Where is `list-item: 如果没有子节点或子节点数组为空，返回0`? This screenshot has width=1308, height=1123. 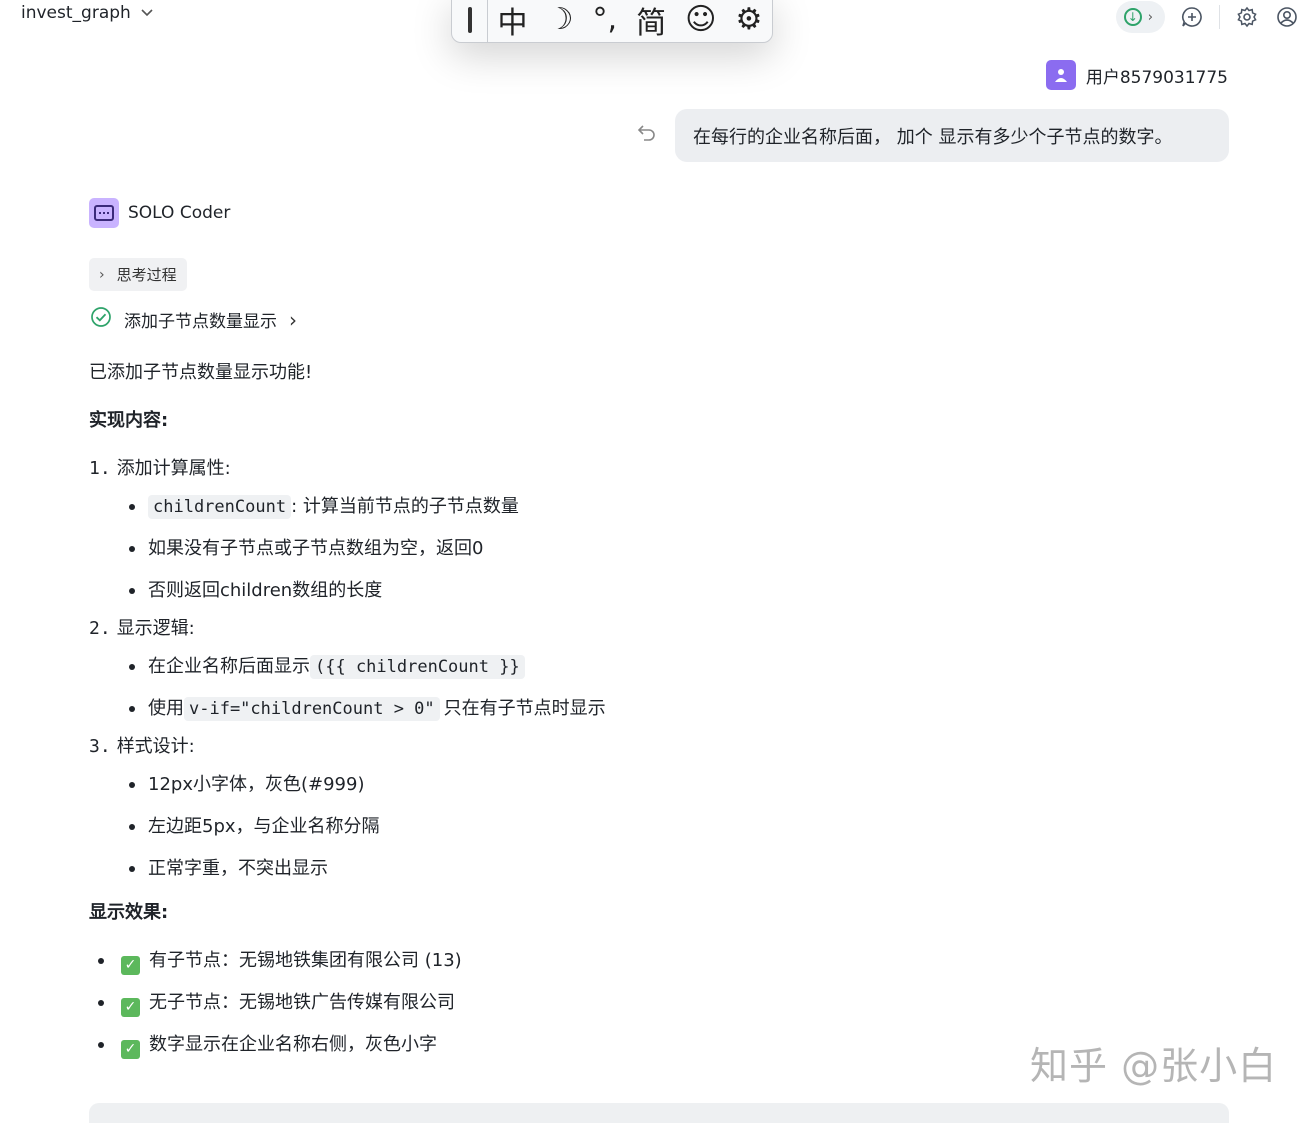
list-item: 如果没有子节点或子节点数组为空，返回0 is located at coordinates (659, 549).